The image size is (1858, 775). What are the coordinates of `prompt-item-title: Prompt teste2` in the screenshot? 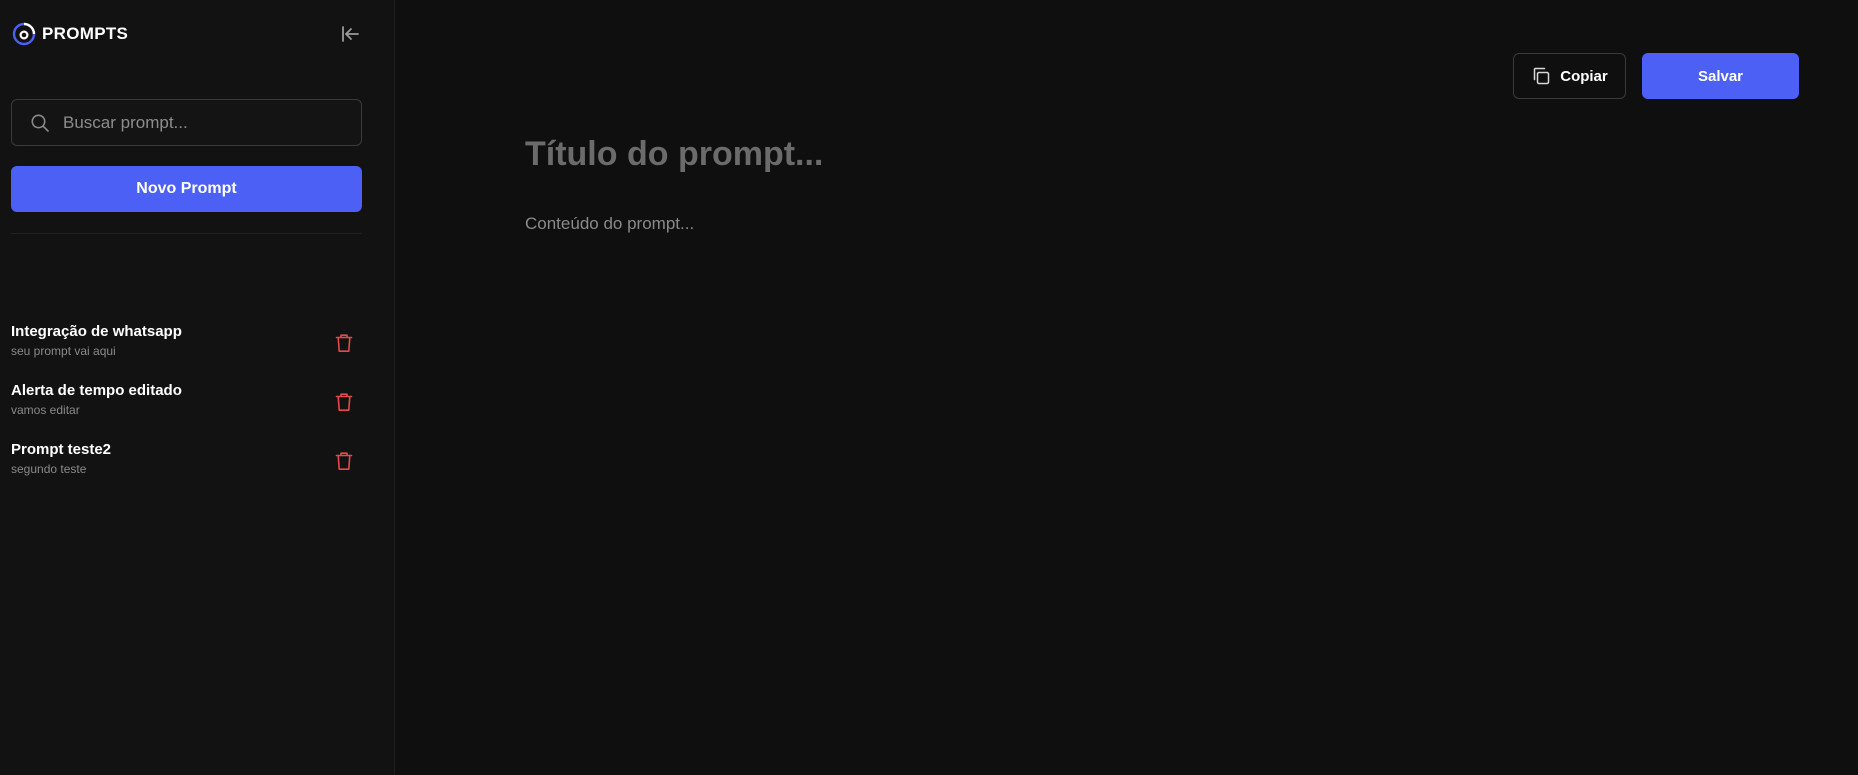 It's located at (61, 449).